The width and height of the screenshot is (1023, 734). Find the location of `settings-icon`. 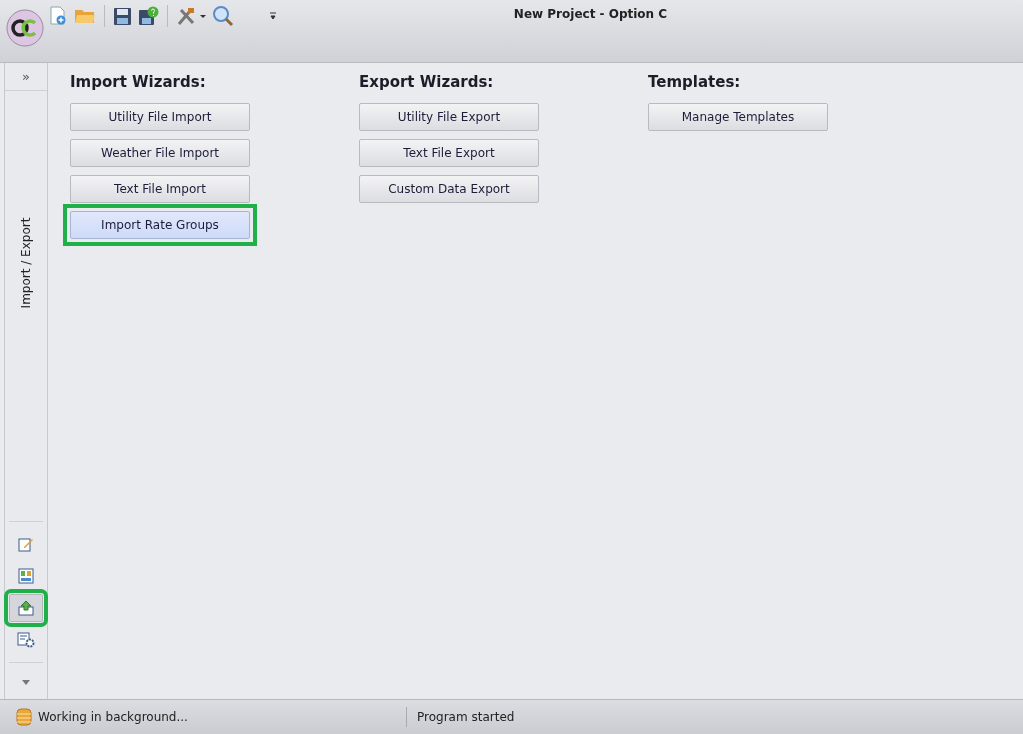

settings-icon is located at coordinates (26, 640).